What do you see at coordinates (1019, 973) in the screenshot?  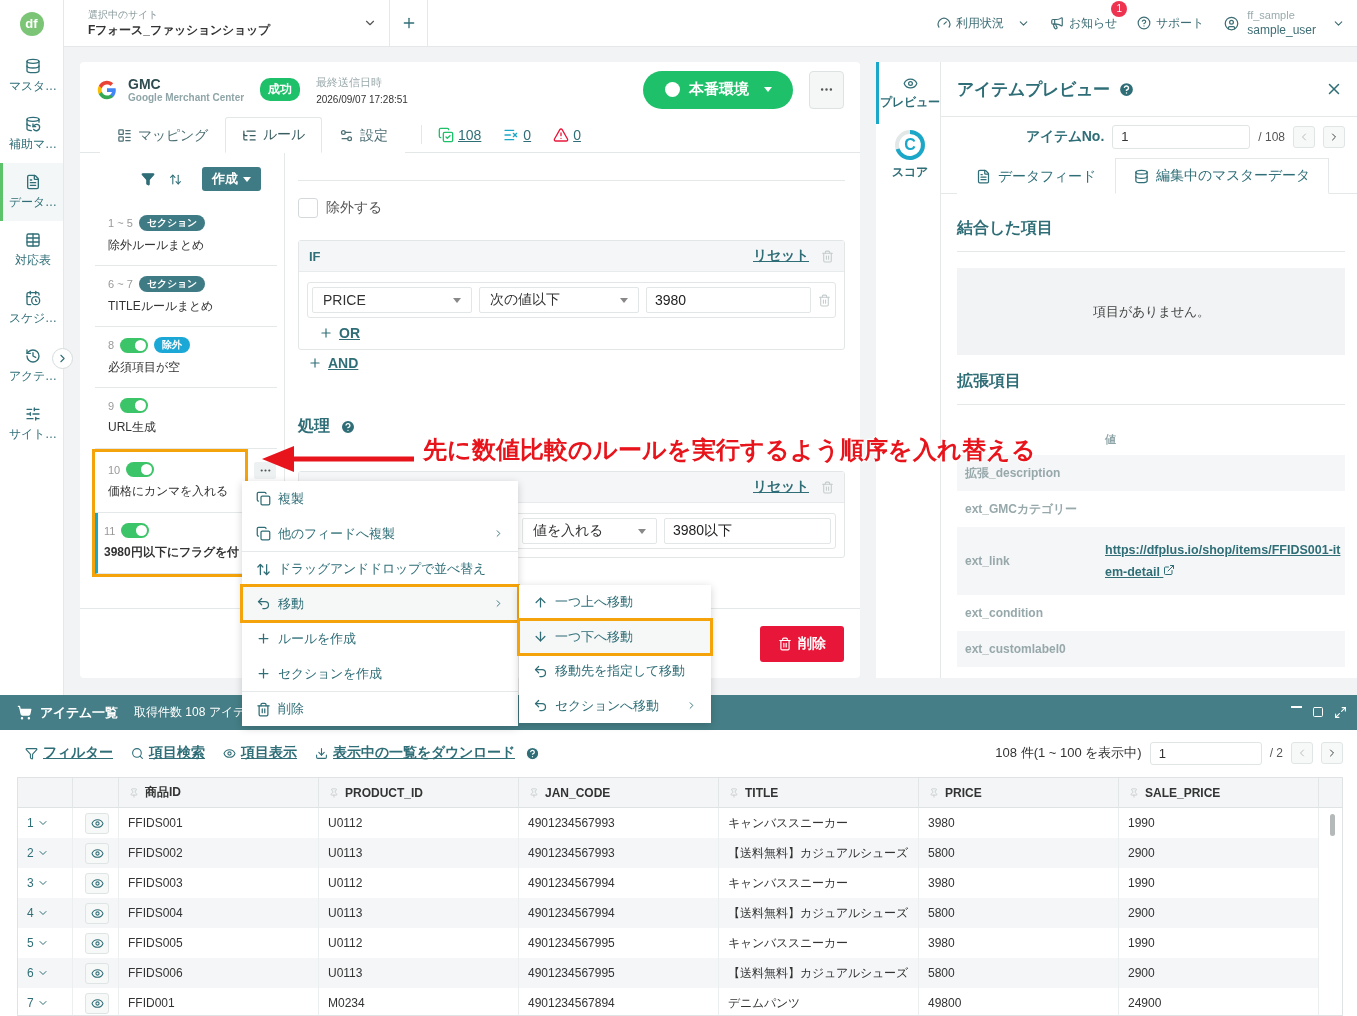 I see `table-cell: 5800` at bounding box center [1019, 973].